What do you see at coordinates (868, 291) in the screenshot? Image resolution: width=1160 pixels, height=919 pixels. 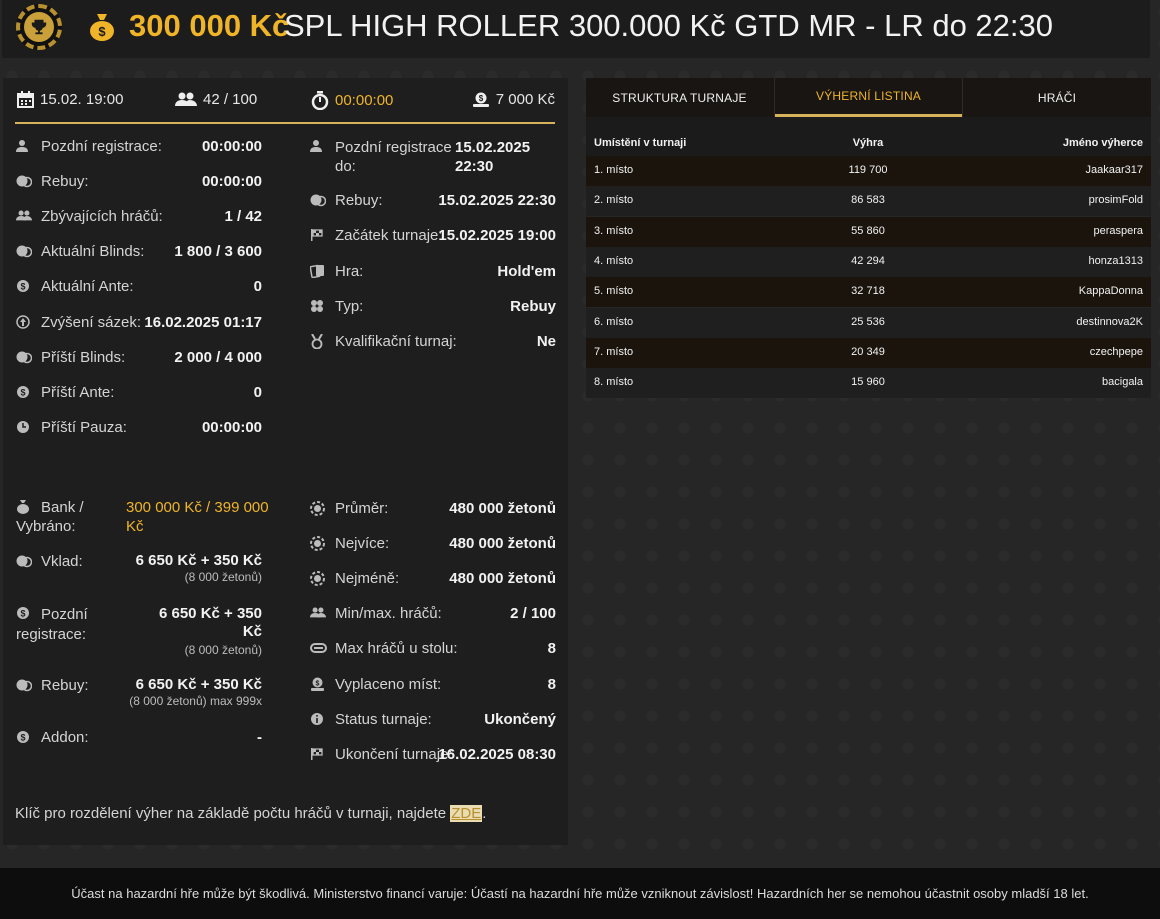 I see `prize-cell: 32 718` at bounding box center [868, 291].